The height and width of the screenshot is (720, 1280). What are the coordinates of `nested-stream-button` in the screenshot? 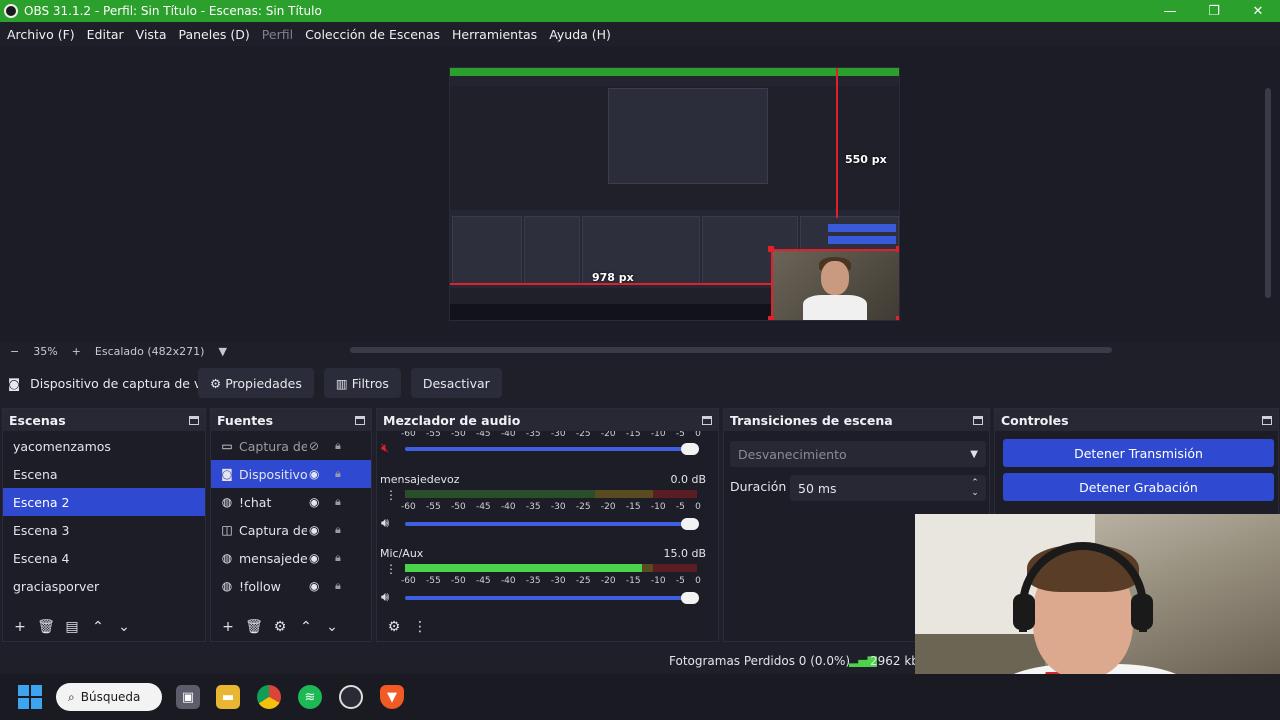 It's located at (862, 228).